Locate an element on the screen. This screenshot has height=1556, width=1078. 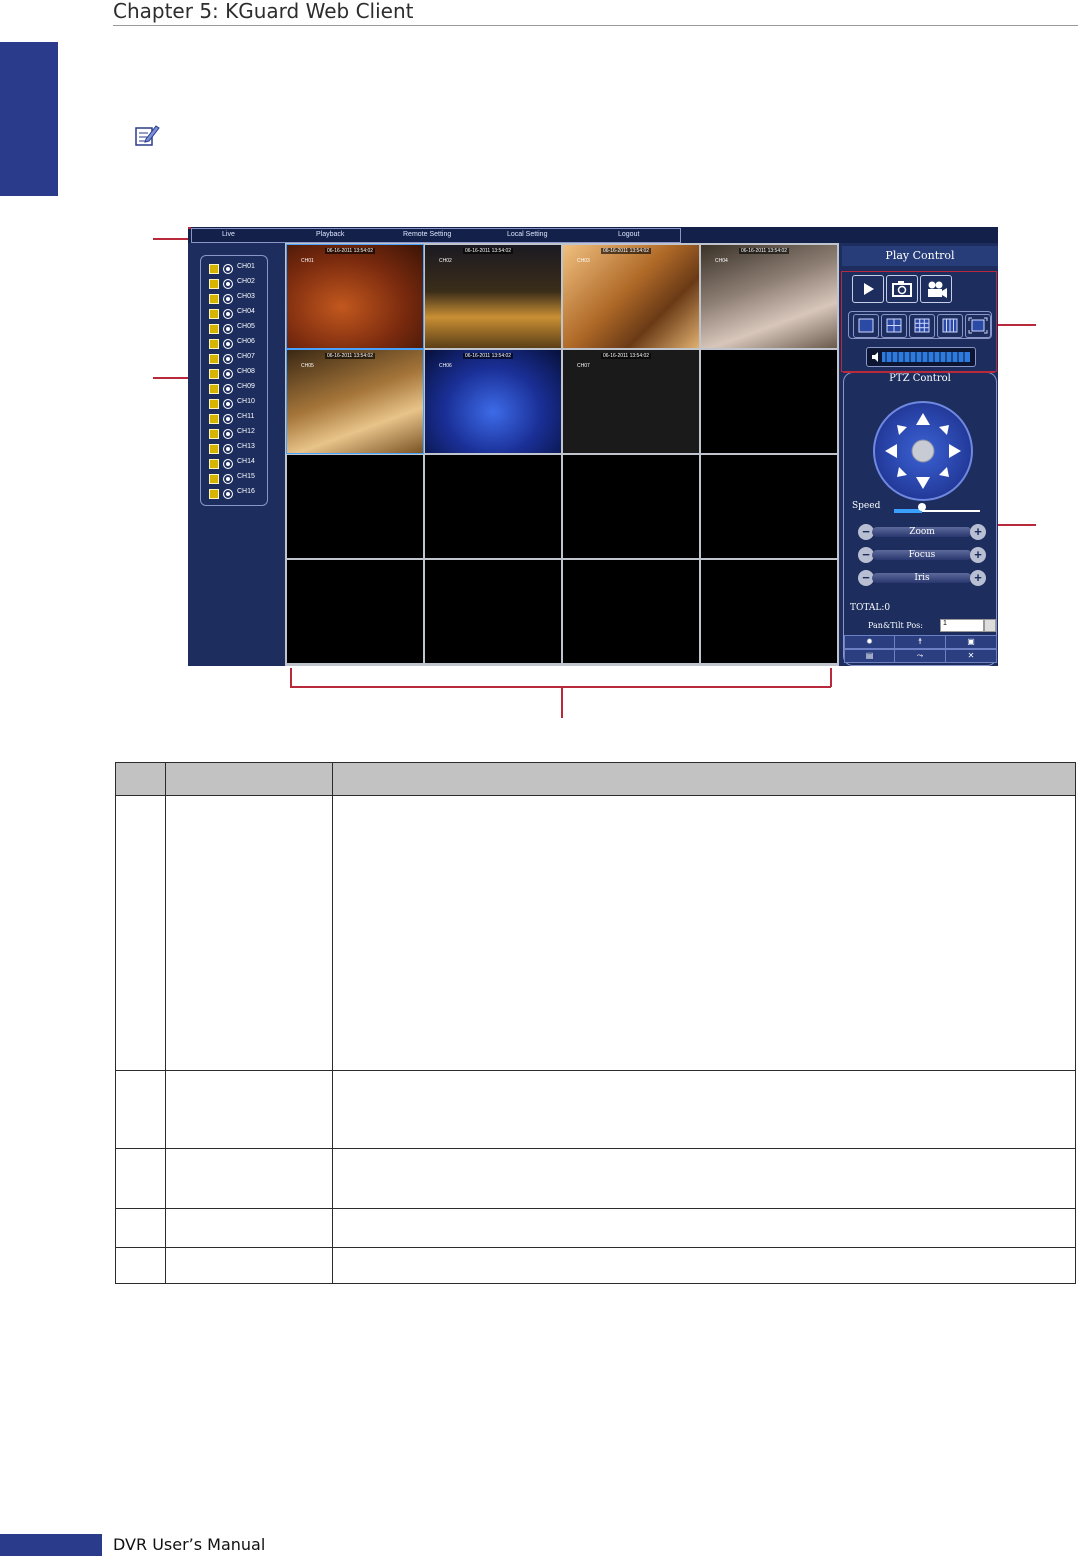
path-button: ⤳ is located at coordinates (920, 656).